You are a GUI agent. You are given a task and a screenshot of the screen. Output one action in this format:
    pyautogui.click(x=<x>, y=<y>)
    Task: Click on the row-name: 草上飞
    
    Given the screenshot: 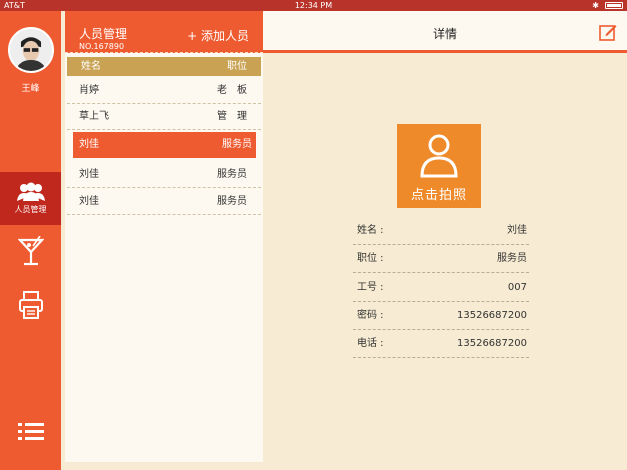 What is the action you would take?
    pyautogui.click(x=94, y=116)
    